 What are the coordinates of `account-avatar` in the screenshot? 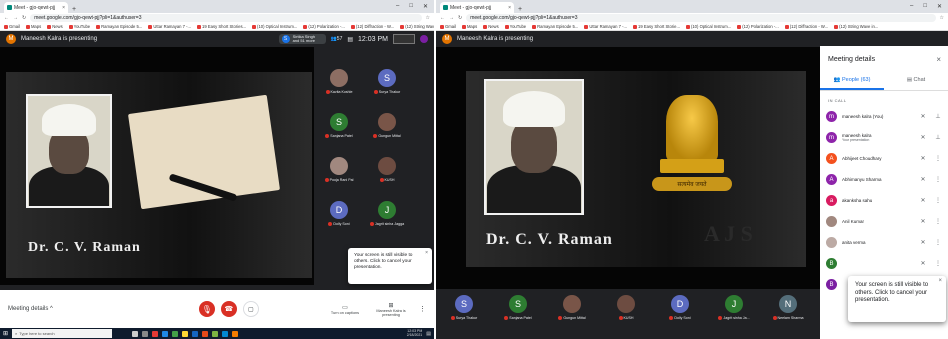 It's located at (424, 39).